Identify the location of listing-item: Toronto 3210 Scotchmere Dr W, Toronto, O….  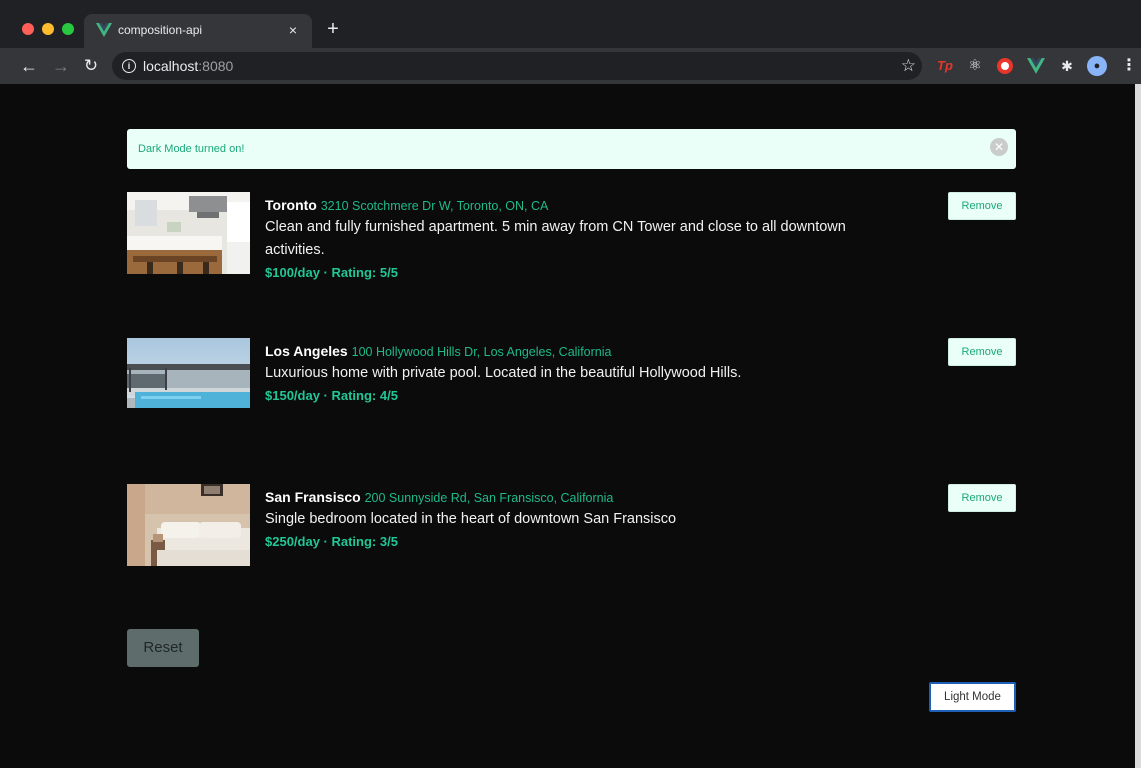
(571, 236).